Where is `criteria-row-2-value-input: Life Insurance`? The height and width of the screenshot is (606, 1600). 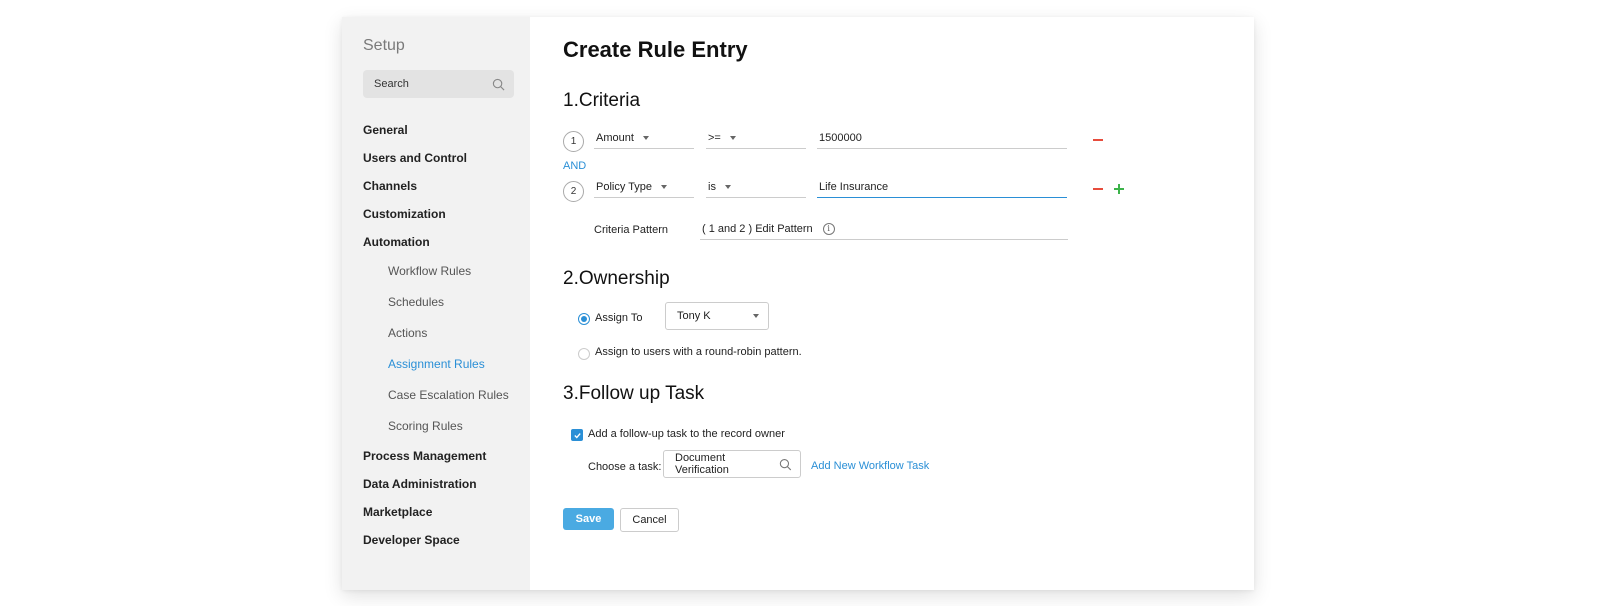 criteria-row-2-value-input: Life Insurance is located at coordinates (942, 187).